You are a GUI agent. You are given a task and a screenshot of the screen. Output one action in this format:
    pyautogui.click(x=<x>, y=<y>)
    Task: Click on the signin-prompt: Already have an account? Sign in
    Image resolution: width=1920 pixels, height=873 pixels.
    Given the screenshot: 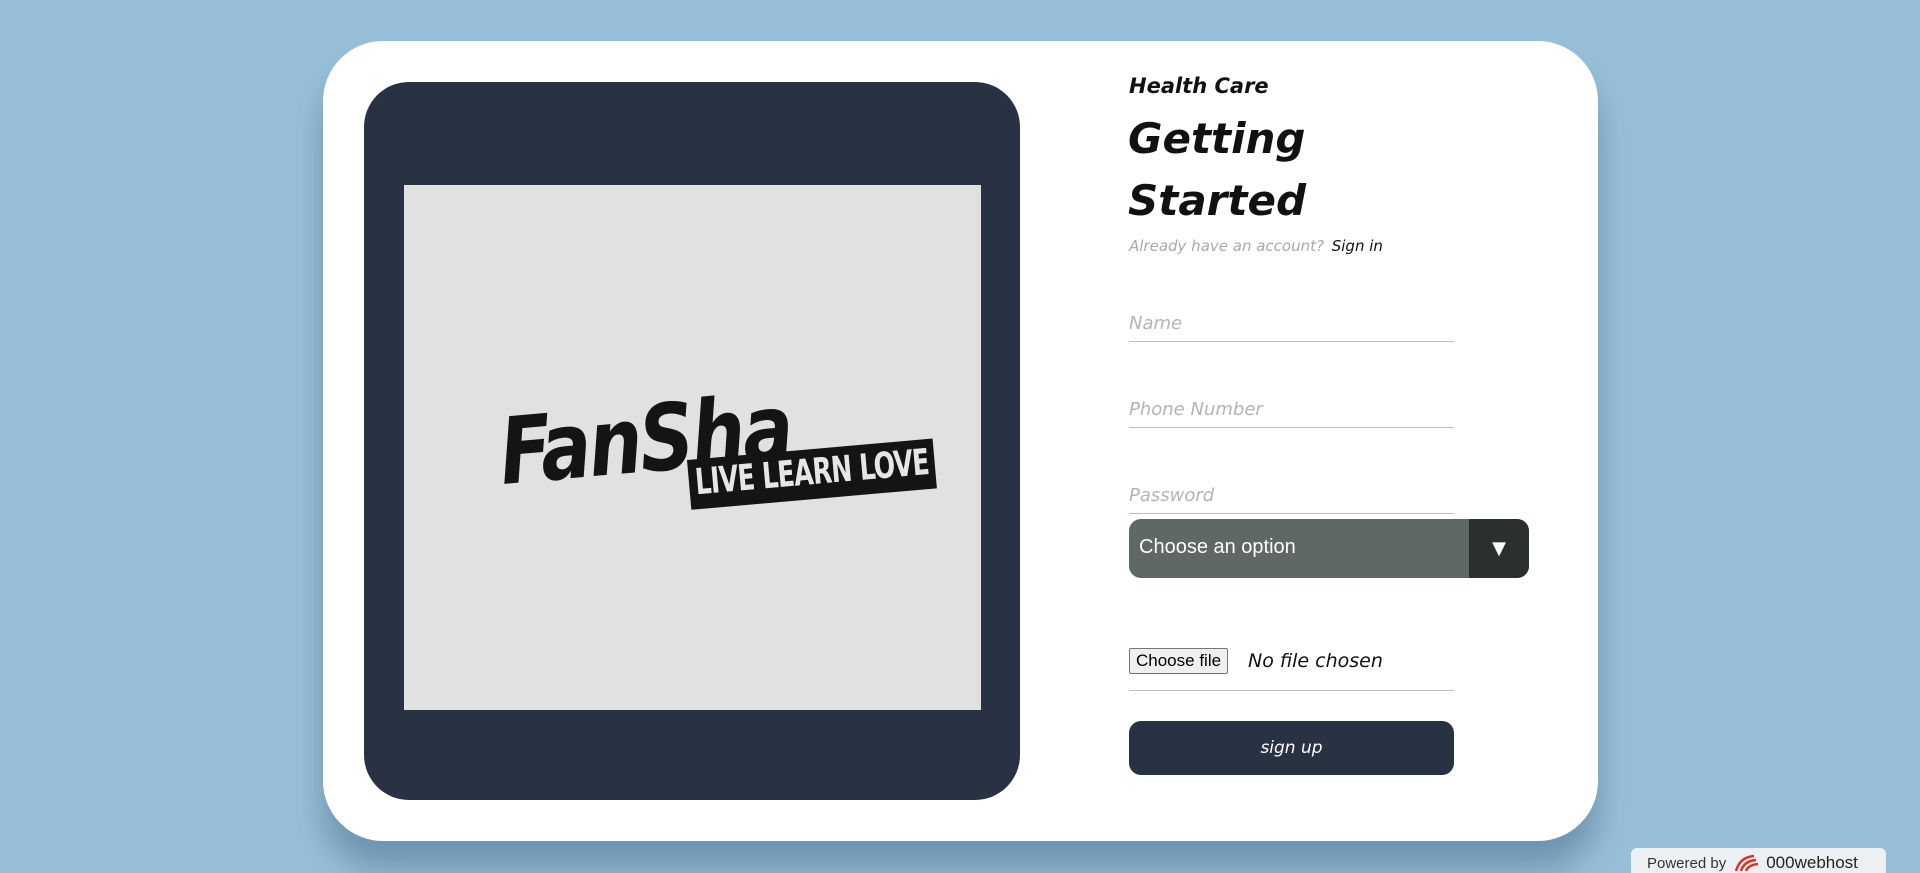 What is the action you would take?
    pyautogui.click(x=1256, y=246)
    